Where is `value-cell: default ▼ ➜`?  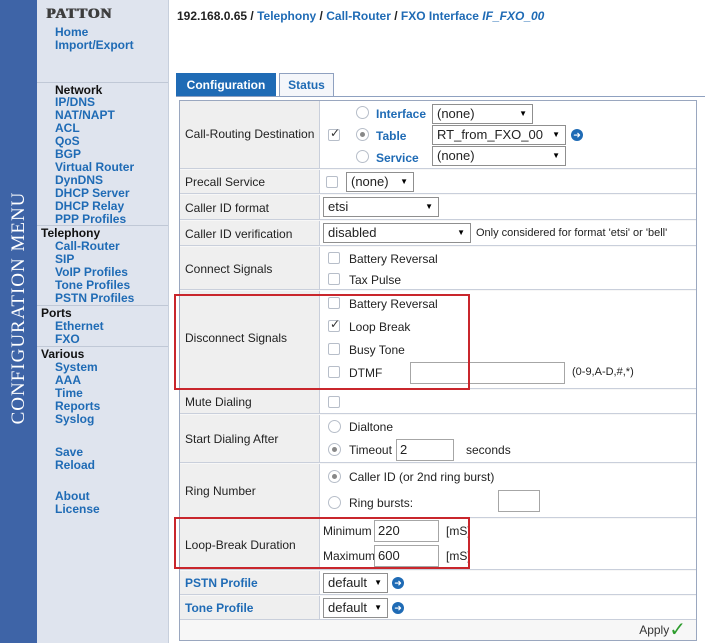
value-cell: default ▼ ➜ is located at coordinates (508, 582).